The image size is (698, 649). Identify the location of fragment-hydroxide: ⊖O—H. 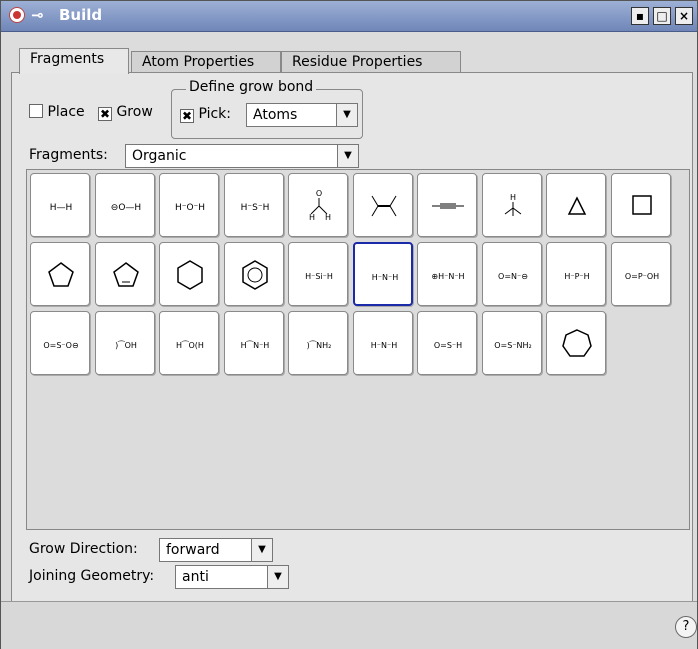
(124, 205).